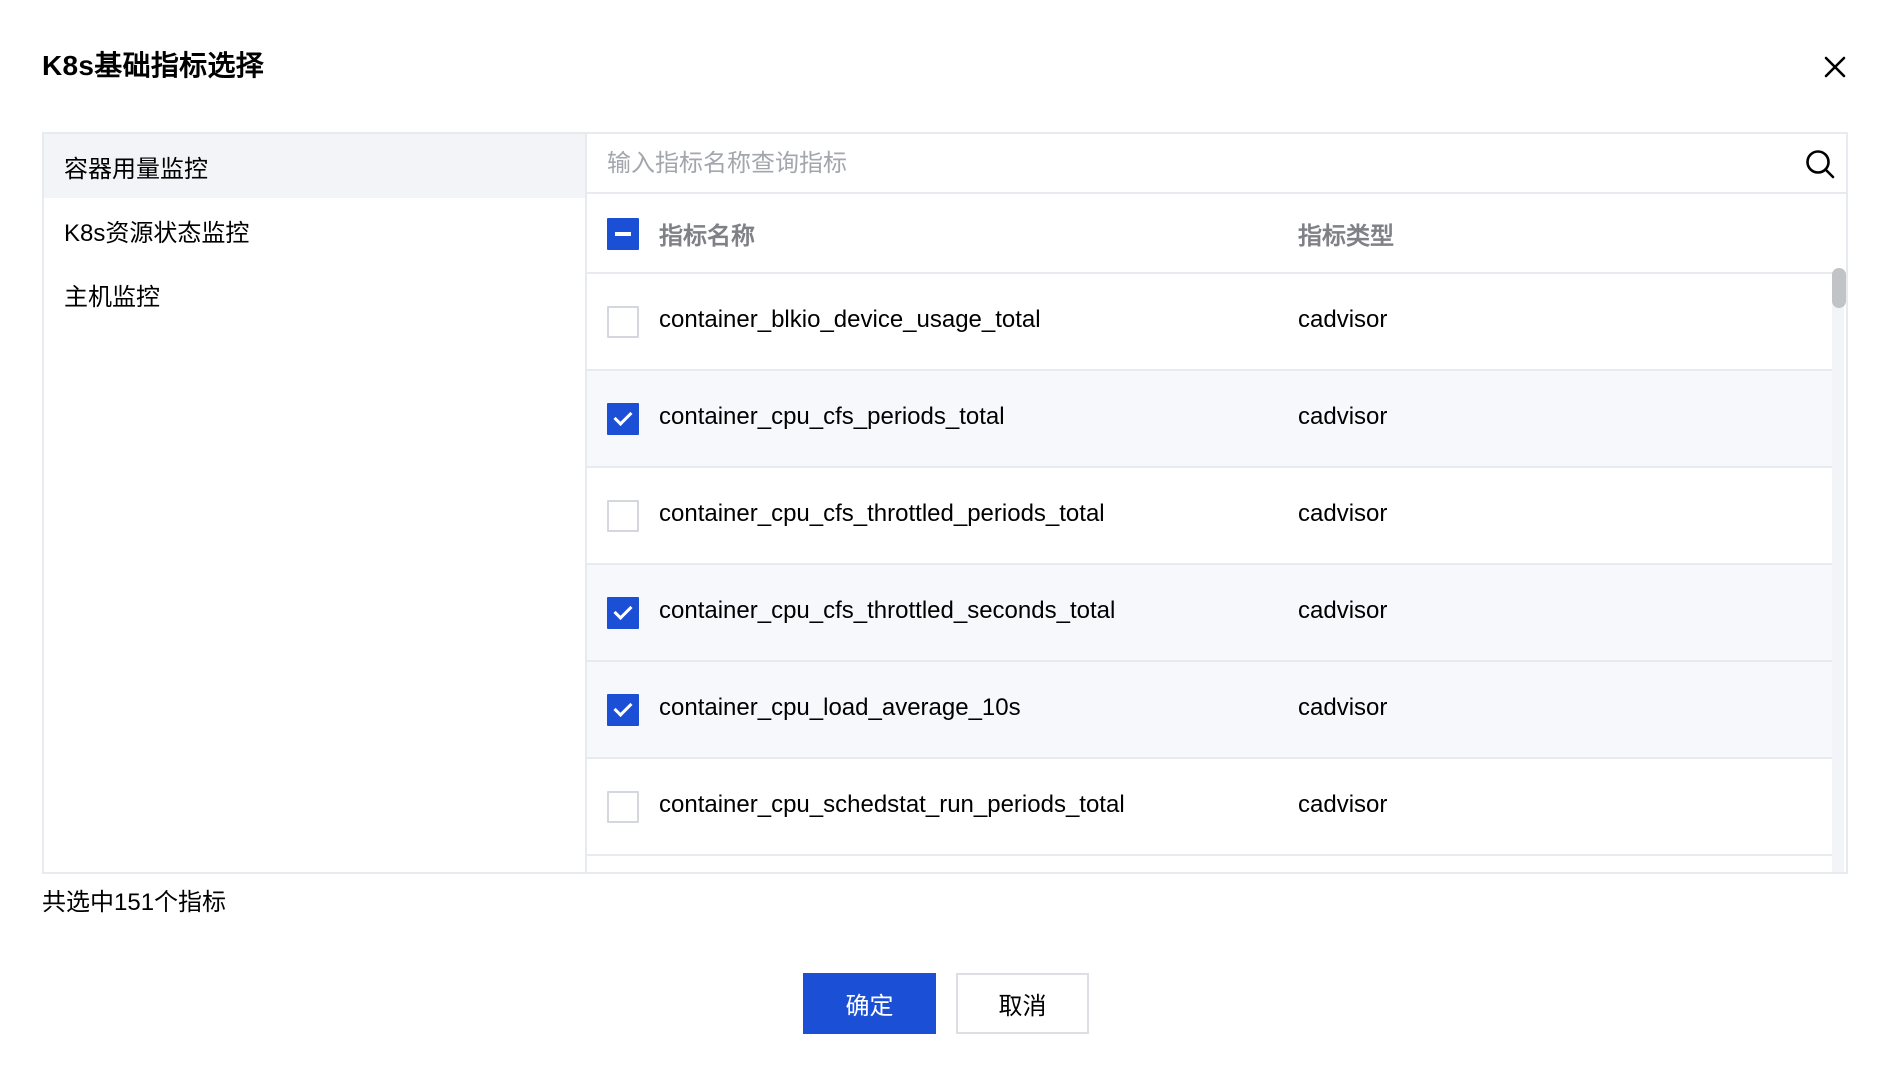  I want to click on category-item-host-monitoring: 主机监控, so click(314, 294).